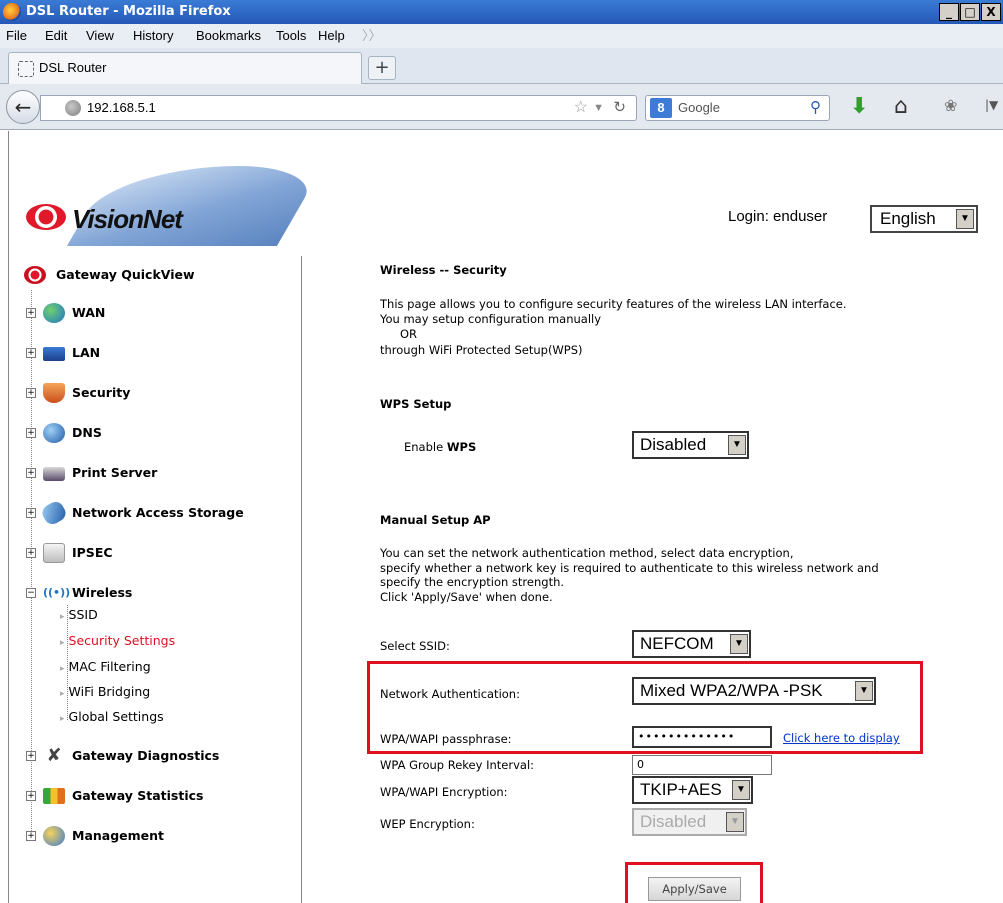 This screenshot has height=903, width=1003. I want to click on sidebar-subitem-wifi-bridging: ▸ WiFi Bridging, so click(105, 692).